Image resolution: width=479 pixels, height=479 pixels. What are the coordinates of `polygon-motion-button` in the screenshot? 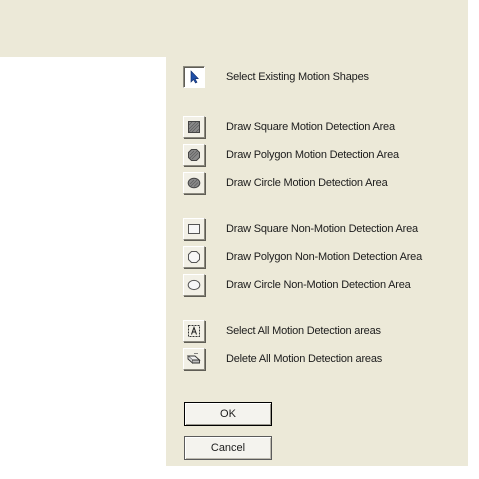 It's located at (194, 155).